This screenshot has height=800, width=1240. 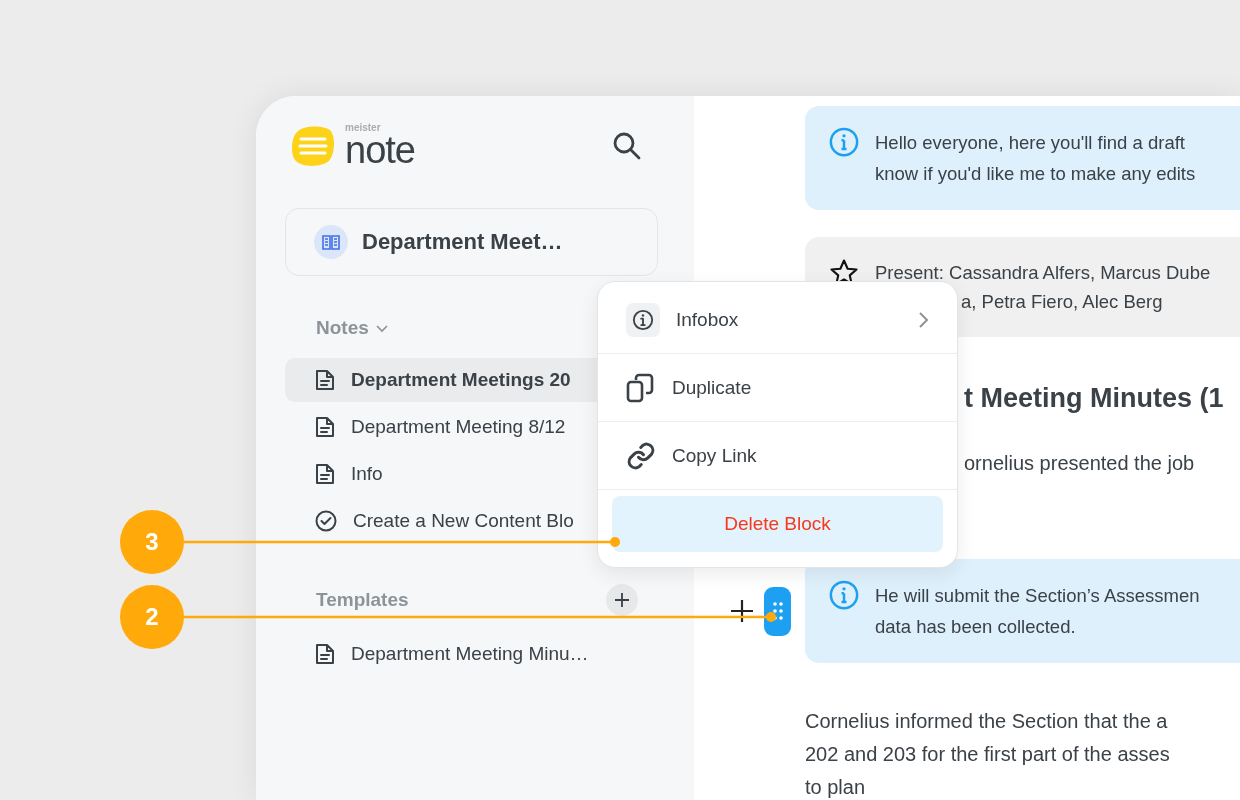 What do you see at coordinates (641, 387) in the screenshot?
I see `duplicate-icon` at bounding box center [641, 387].